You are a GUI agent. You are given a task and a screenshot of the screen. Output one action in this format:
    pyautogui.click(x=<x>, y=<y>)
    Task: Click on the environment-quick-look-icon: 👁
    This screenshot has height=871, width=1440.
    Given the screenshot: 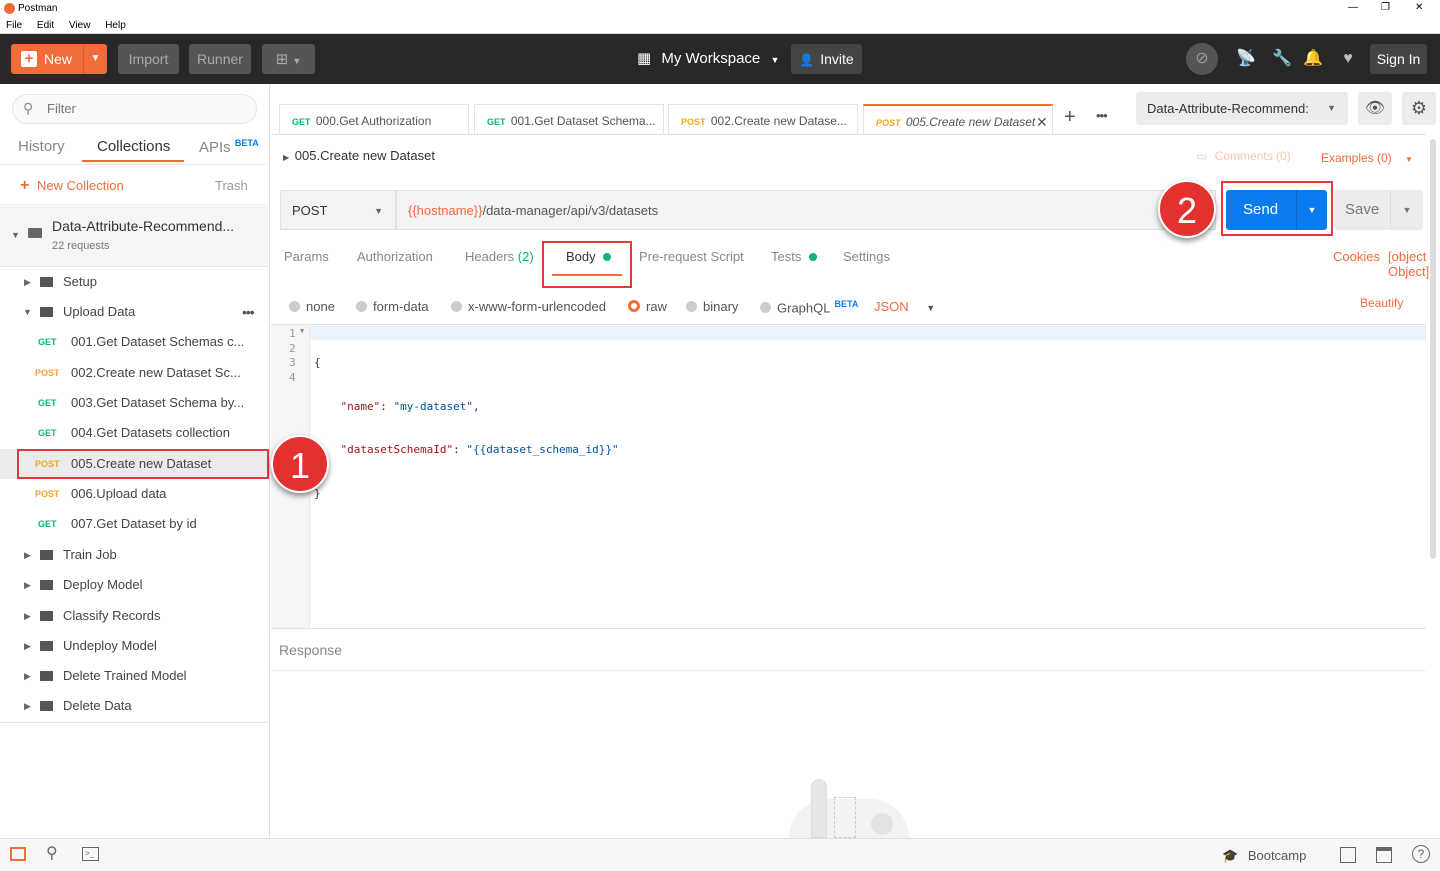 What is the action you would take?
    pyautogui.click(x=1375, y=108)
    